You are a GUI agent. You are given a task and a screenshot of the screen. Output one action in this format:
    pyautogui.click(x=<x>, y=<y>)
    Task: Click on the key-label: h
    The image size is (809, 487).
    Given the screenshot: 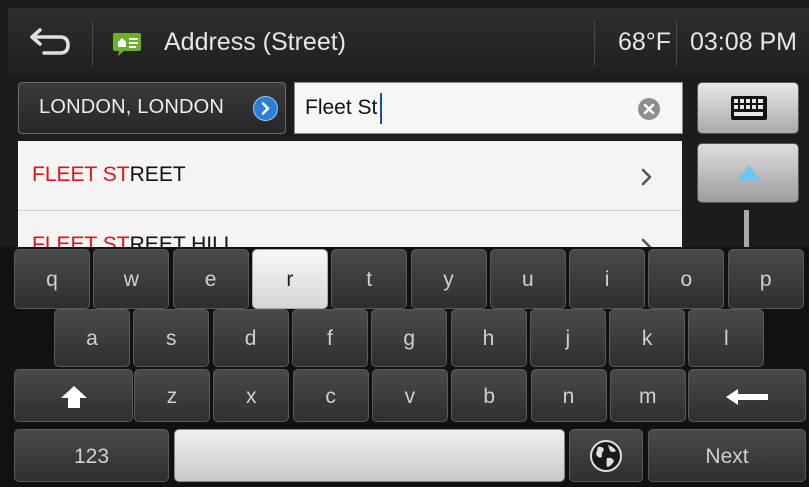 What is the action you would take?
    pyautogui.click(x=488, y=338)
    